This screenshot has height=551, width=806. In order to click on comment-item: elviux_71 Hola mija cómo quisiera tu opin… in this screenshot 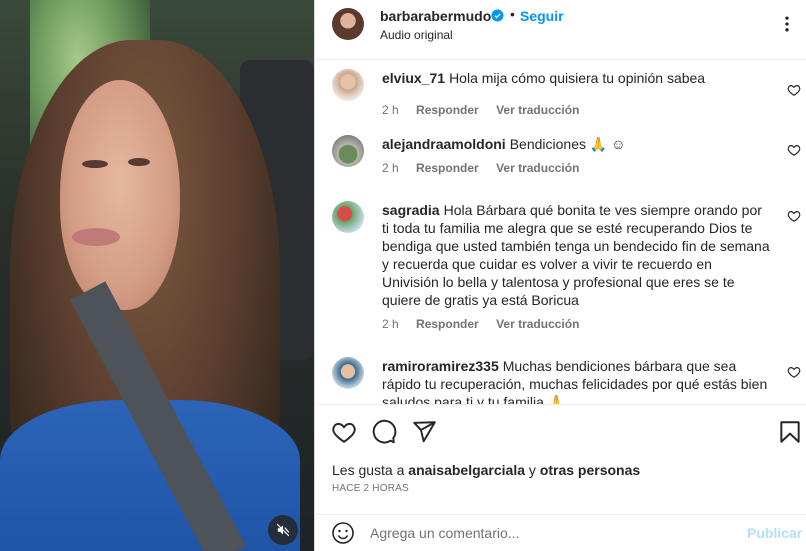, I will do `click(560, 99)`.